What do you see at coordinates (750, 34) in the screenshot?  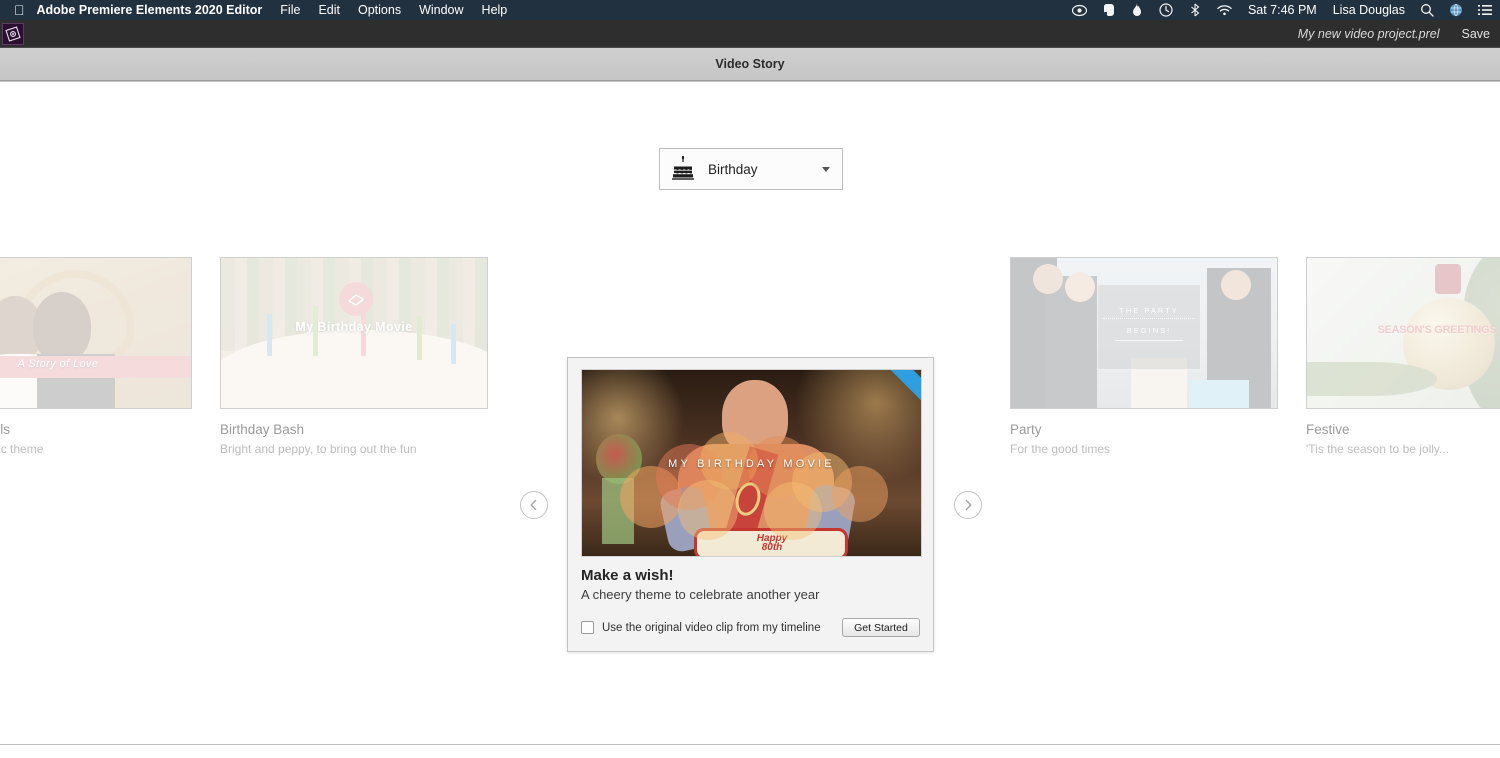 I see `app-title-bar: My new video project.prel Save` at bounding box center [750, 34].